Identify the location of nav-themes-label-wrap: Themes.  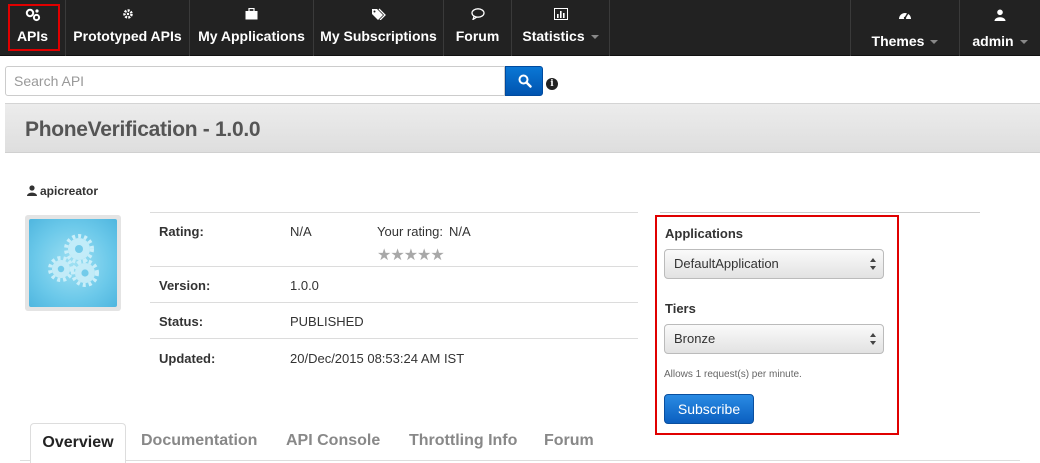
(905, 41).